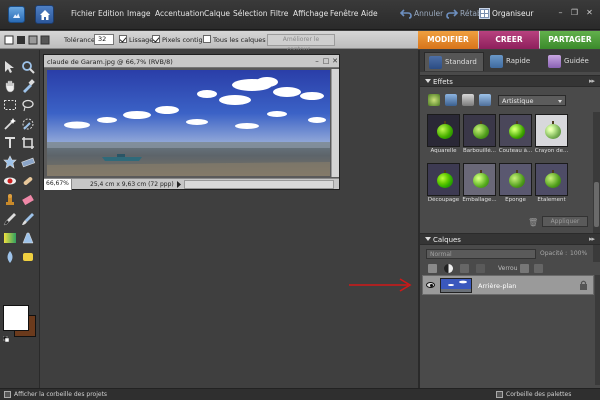 This screenshot has width=600, height=400. Describe the element at coordinates (452, 14) in the screenshot. I see `redo-icon` at that location.